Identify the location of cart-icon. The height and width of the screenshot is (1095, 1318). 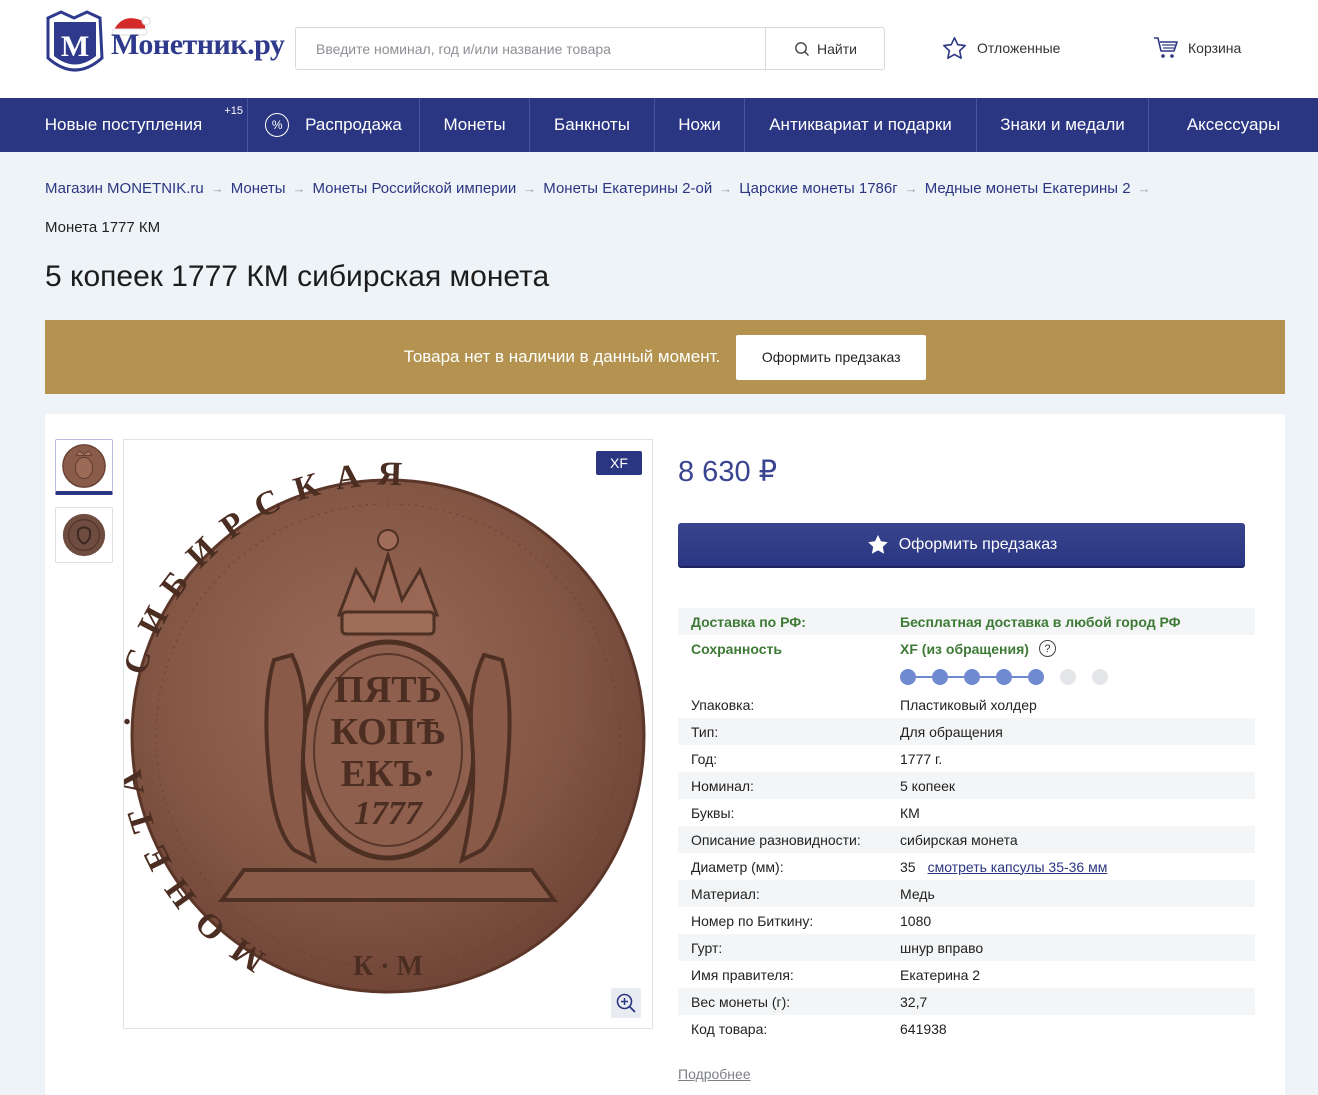
(1166, 47).